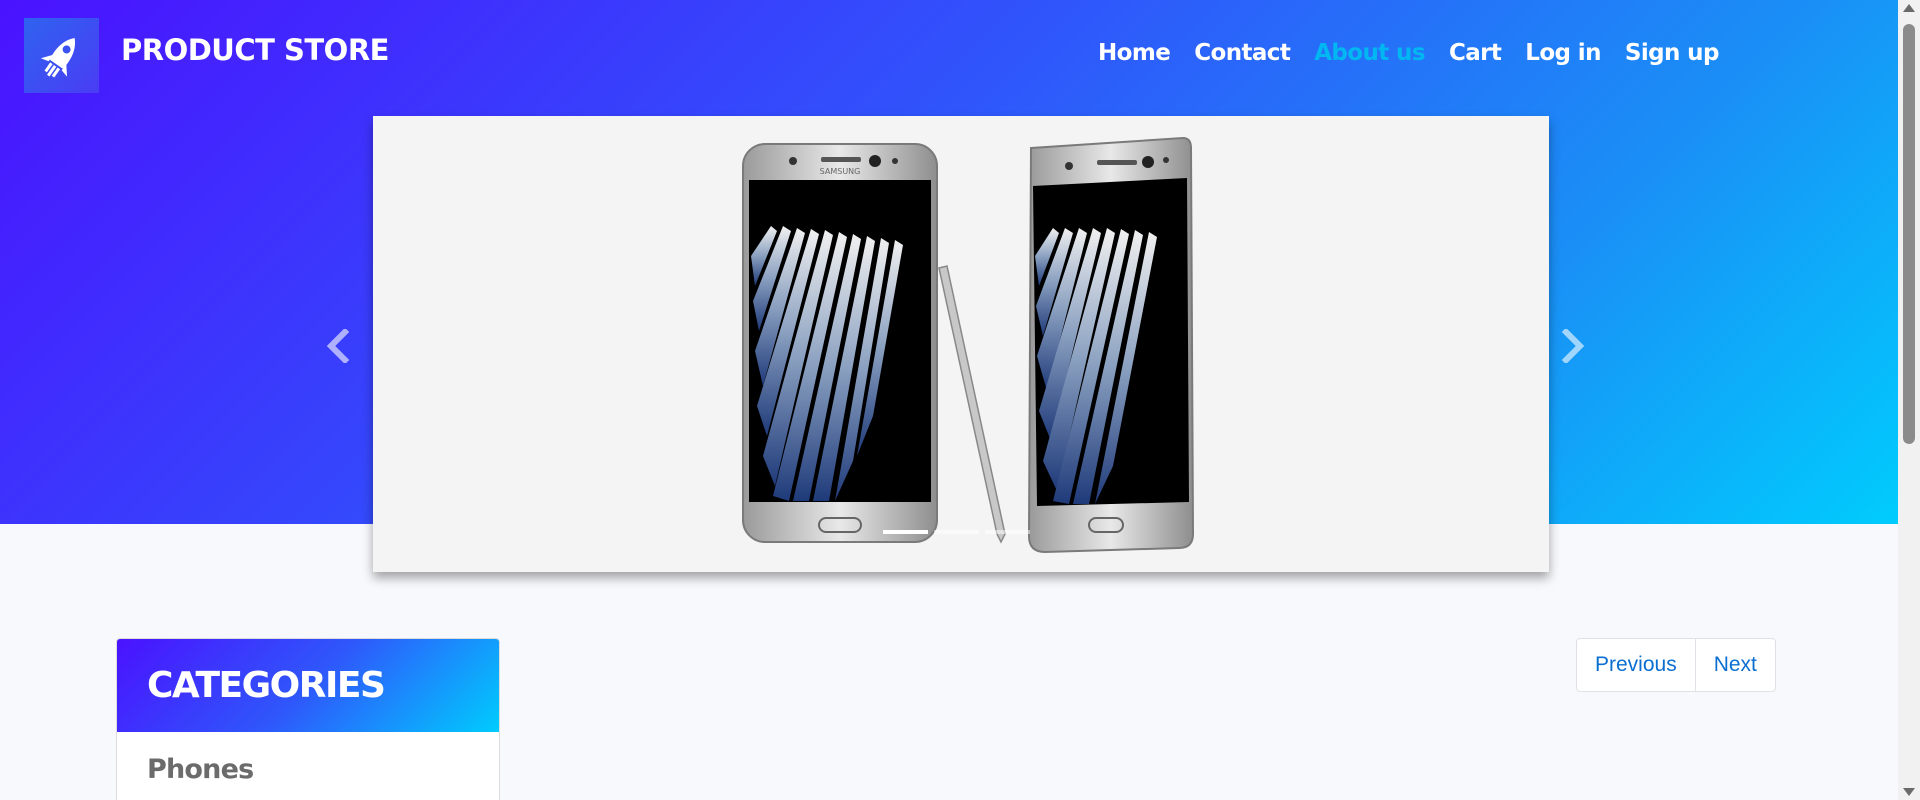 Image resolution: width=1920 pixels, height=800 pixels. I want to click on brand-name: PRODUCT STORE, so click(255, 50).